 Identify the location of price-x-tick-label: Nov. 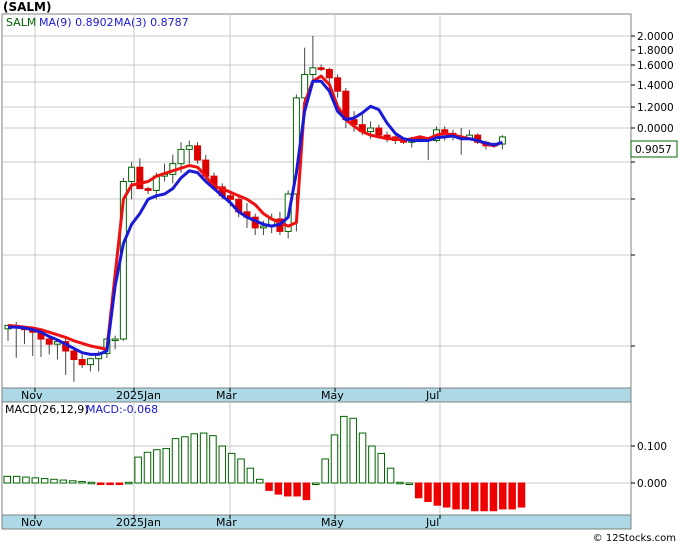
(32, 395).